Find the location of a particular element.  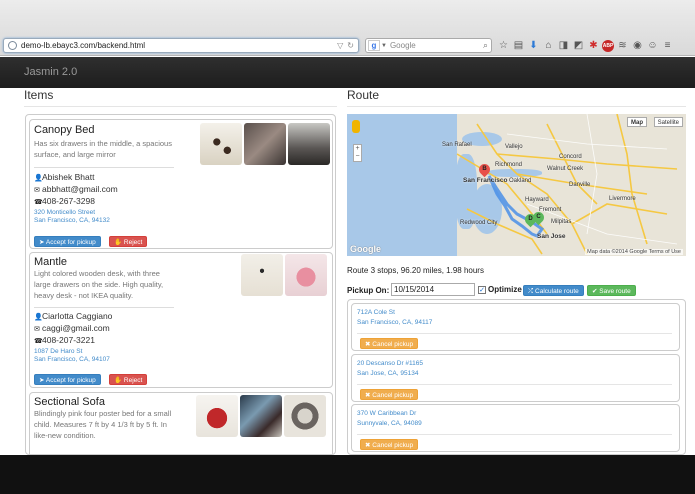

map-label: Concord is located at coordinates (570, 157).